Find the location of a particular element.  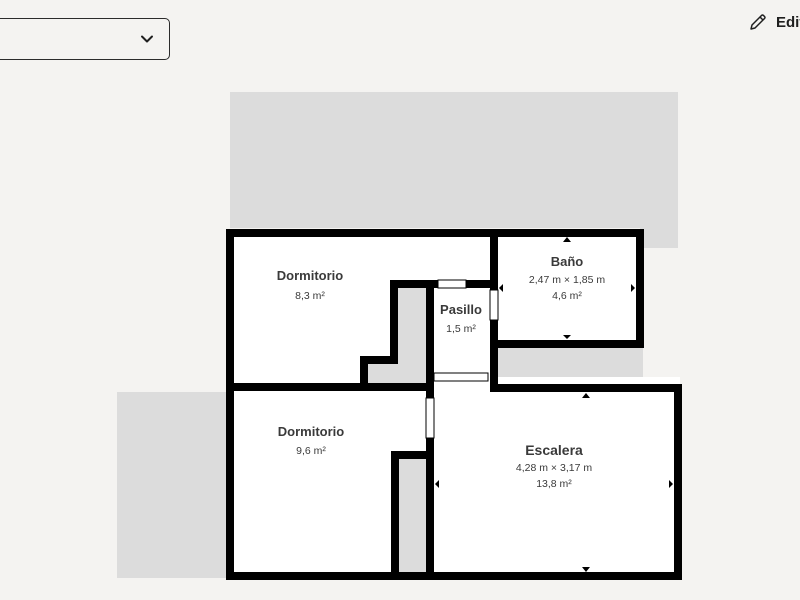

room-name: Escalera is located at coordinates (554, 450).